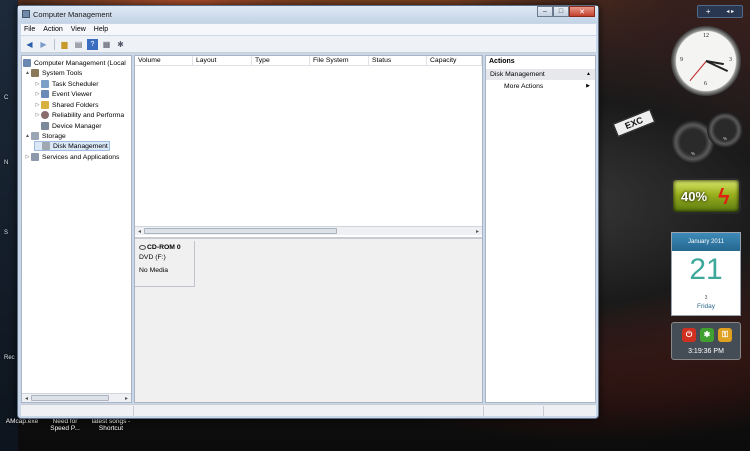  Describe the element at coordinates (106, 44) in the screenshot. I see `properties-icon: ▦` at that location.